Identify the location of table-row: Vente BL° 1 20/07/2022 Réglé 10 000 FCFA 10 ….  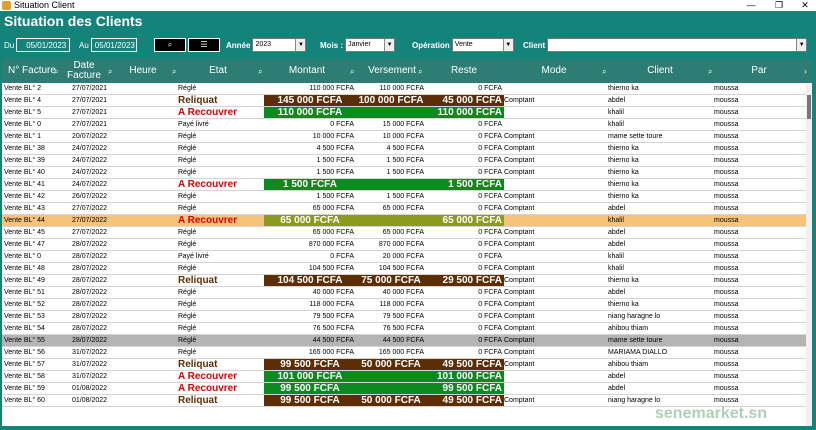
(404, 137).